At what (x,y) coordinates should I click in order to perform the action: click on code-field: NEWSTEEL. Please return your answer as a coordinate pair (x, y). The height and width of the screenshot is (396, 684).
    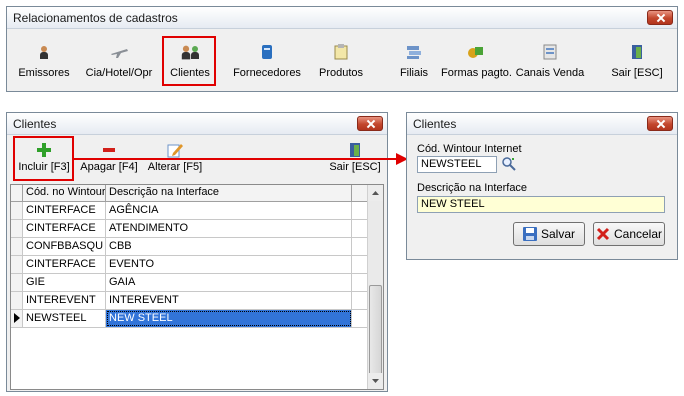
    Looking at the image, I should click on (457, 164).